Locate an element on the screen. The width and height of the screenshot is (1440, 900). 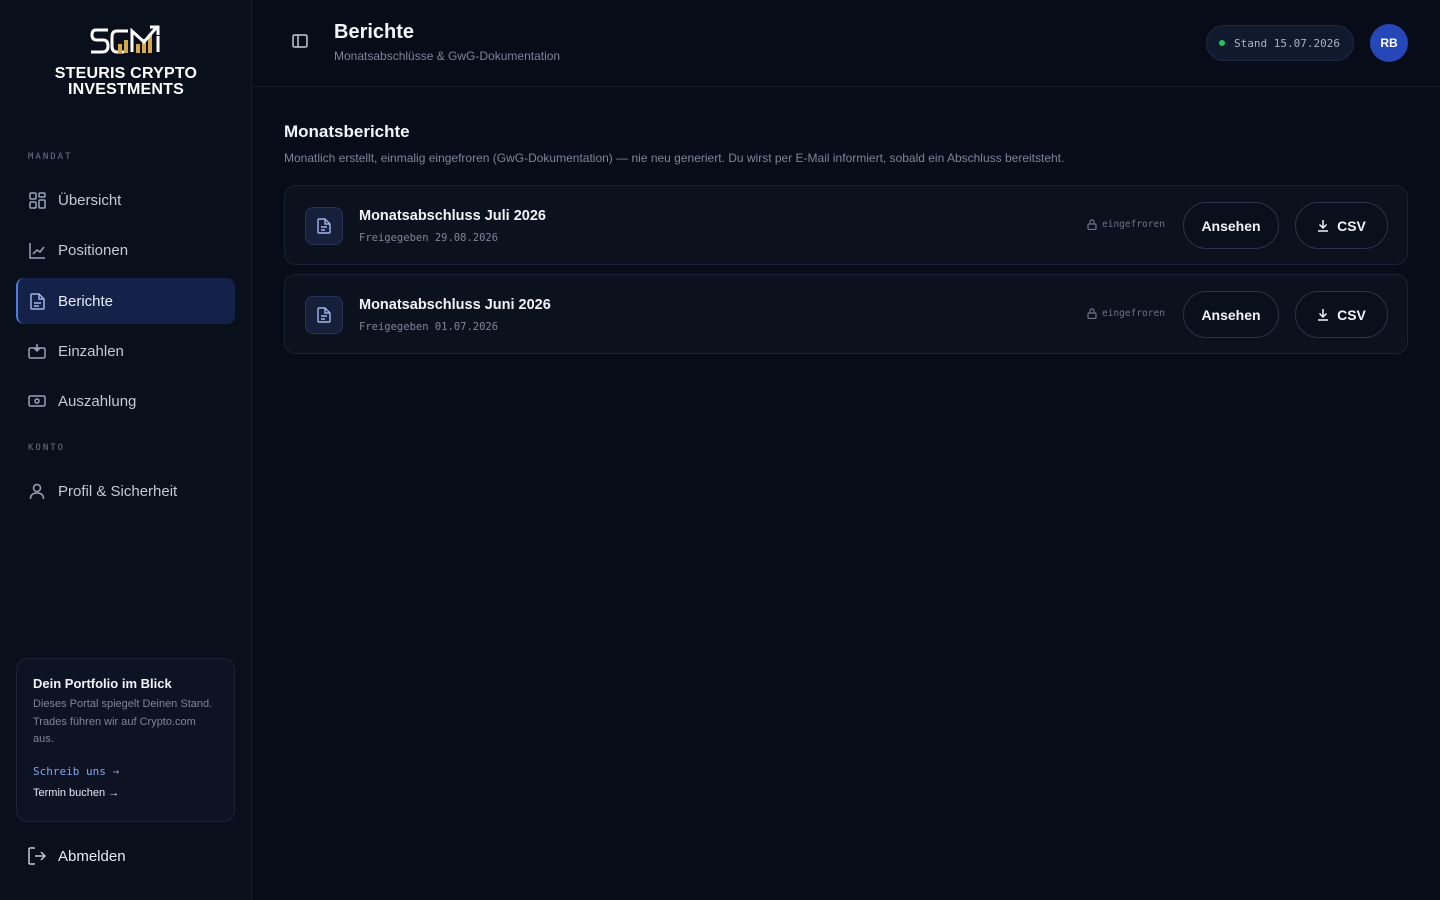
sidebar-toggle-icon is located at coordinates (300, 43).